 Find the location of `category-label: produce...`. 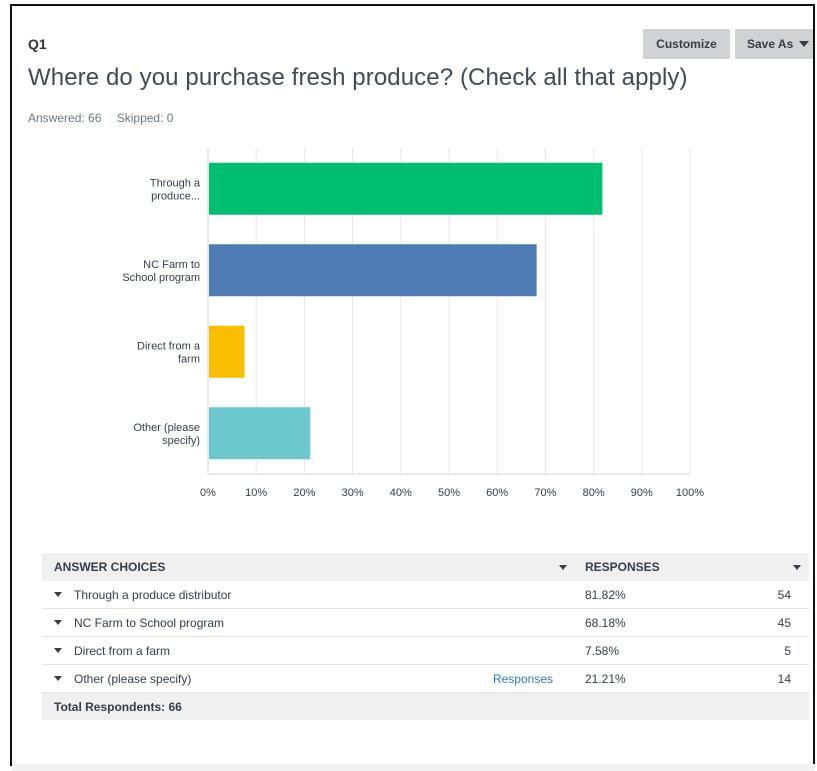

category-label: produce... is located at coordinates (175, 196).